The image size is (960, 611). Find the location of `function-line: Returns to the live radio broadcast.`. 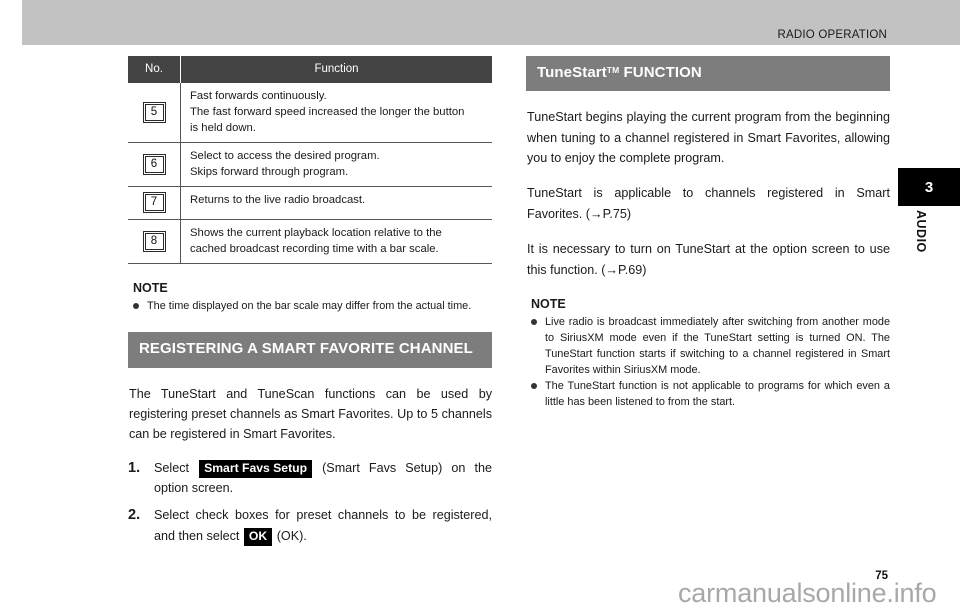

function-line: Returns to the live radio broadcast. is located at coordinates (278, 200).